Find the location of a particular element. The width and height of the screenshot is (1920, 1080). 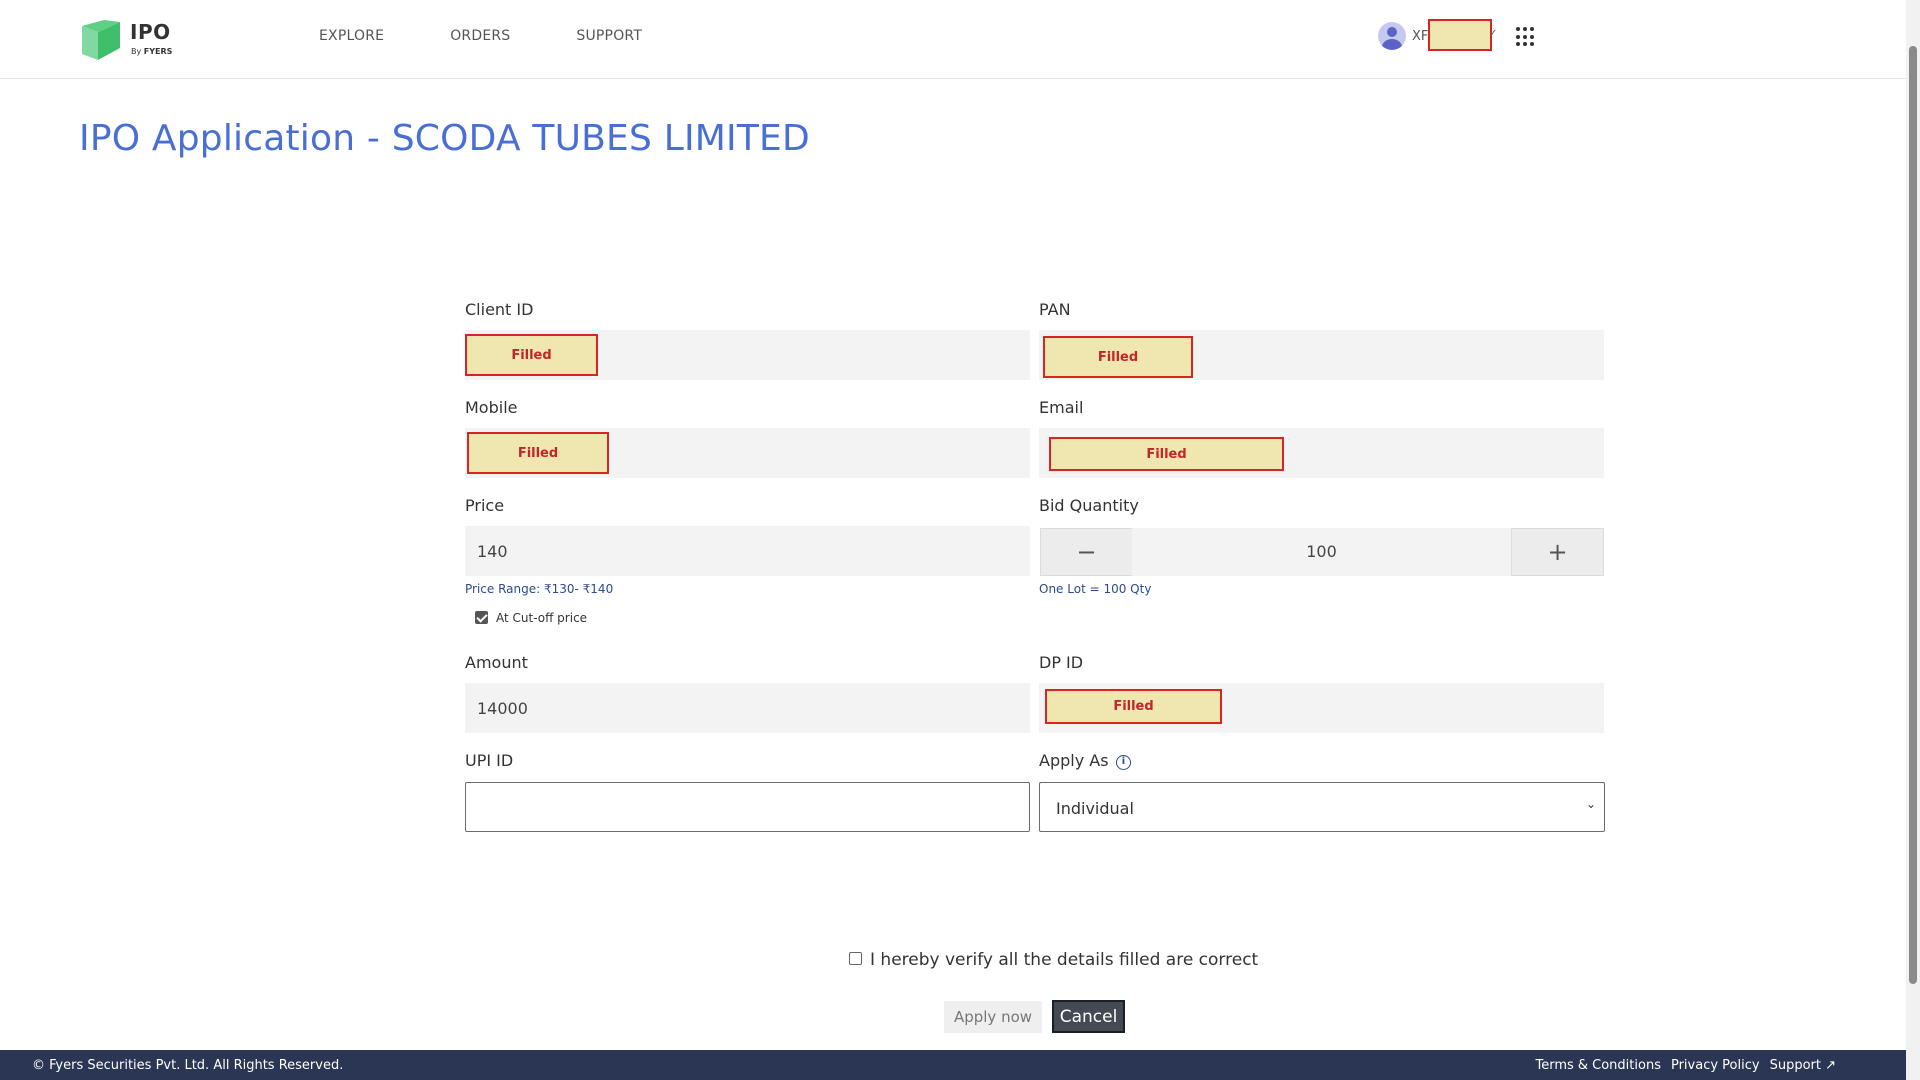

upi-id-label: UPI ID is located at coordinates (489, 760).